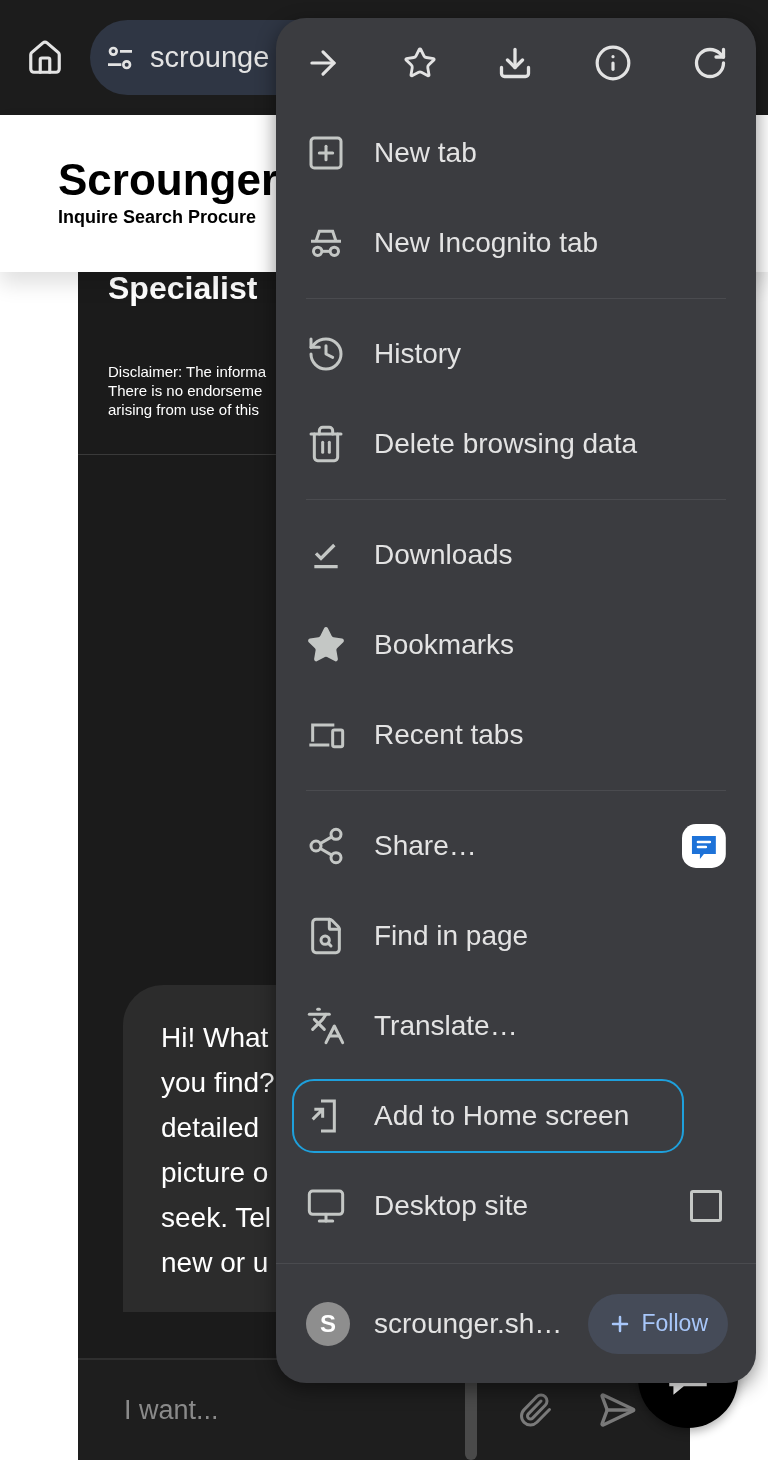 This screenshot has height=1477, width=768. Describe the element at coordinates (215, 1173) in the screenshot. I see `chat-message-text: picture o` at that location.